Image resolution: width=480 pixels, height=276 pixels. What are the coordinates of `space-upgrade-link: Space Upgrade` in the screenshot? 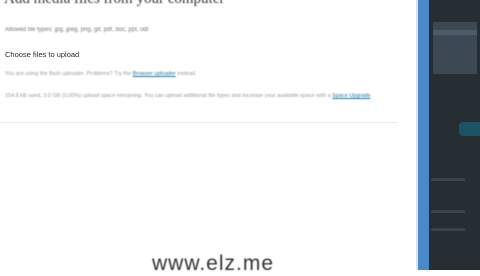 It's located at (351, 96).